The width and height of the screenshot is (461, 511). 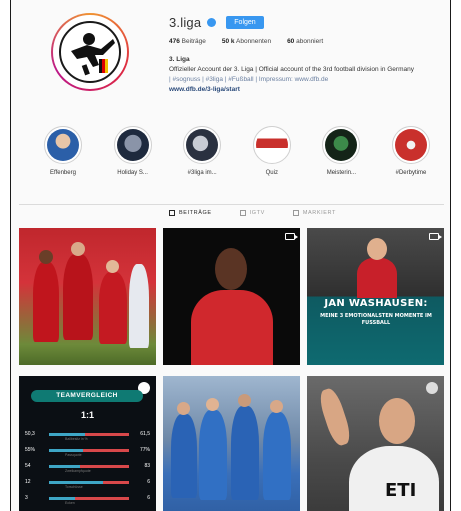 I want to click on highlight-label: Effenberg, so click(x=63, y=173).